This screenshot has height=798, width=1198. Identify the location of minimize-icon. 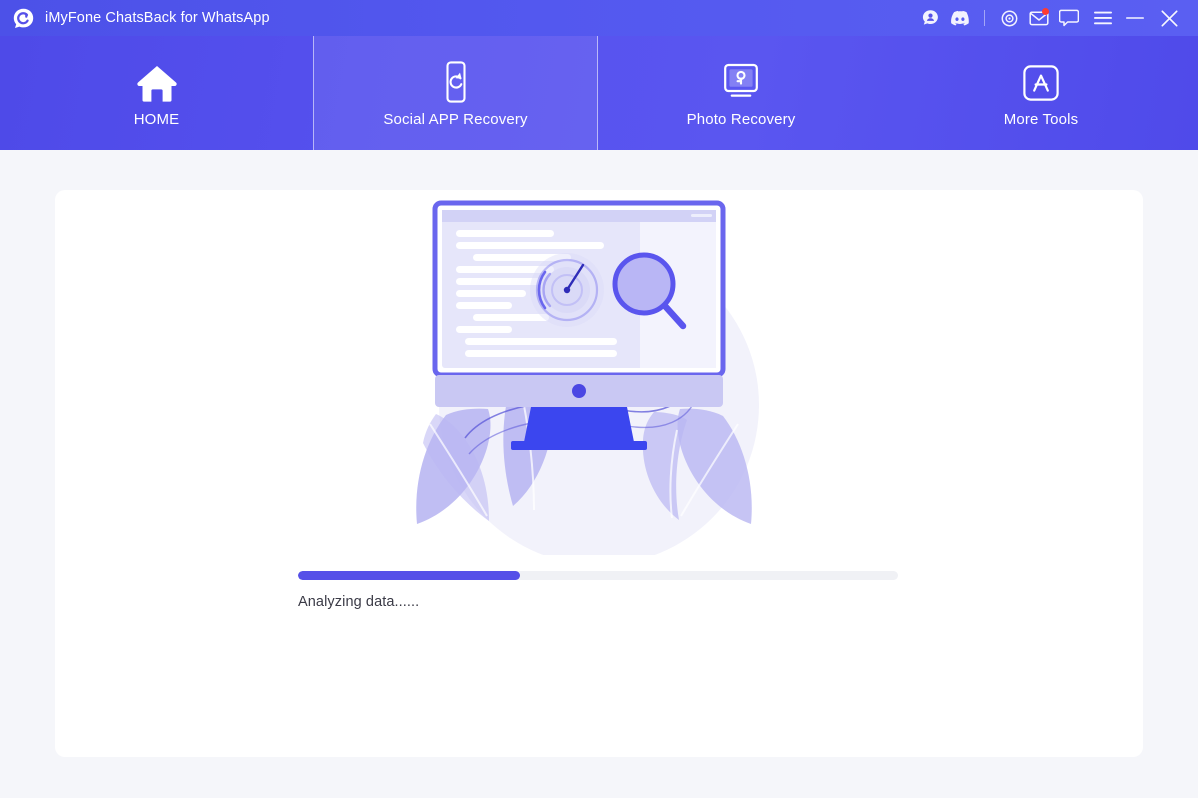
(1135, 18).